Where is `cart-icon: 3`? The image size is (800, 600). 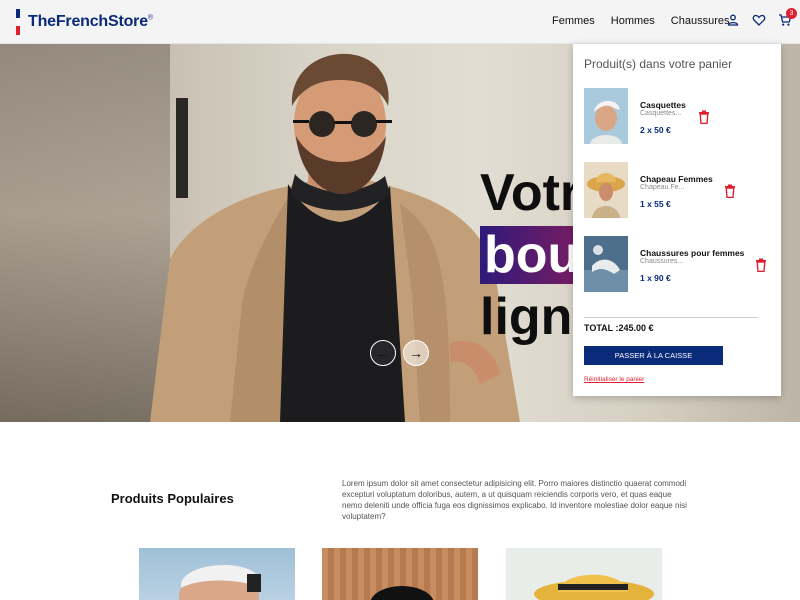
cart-icon: 3 is located at coordinates (787, 17).